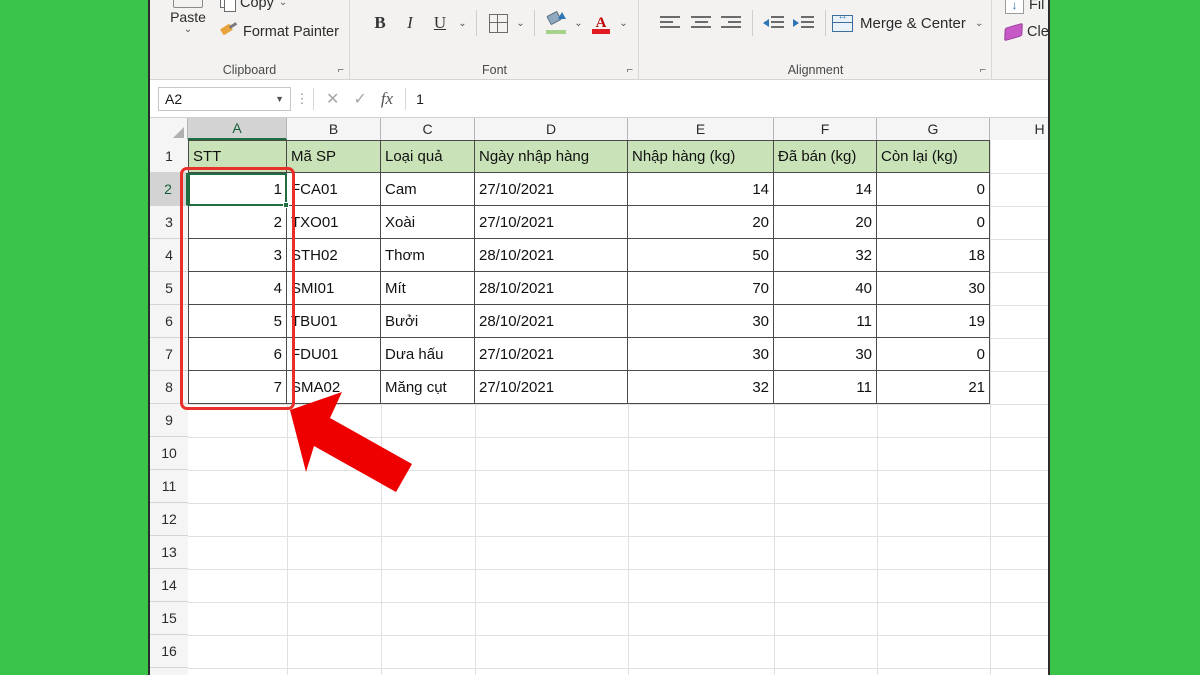  I want to click on font-dialog-launcher-icon: ⌐, so click(630, 70).